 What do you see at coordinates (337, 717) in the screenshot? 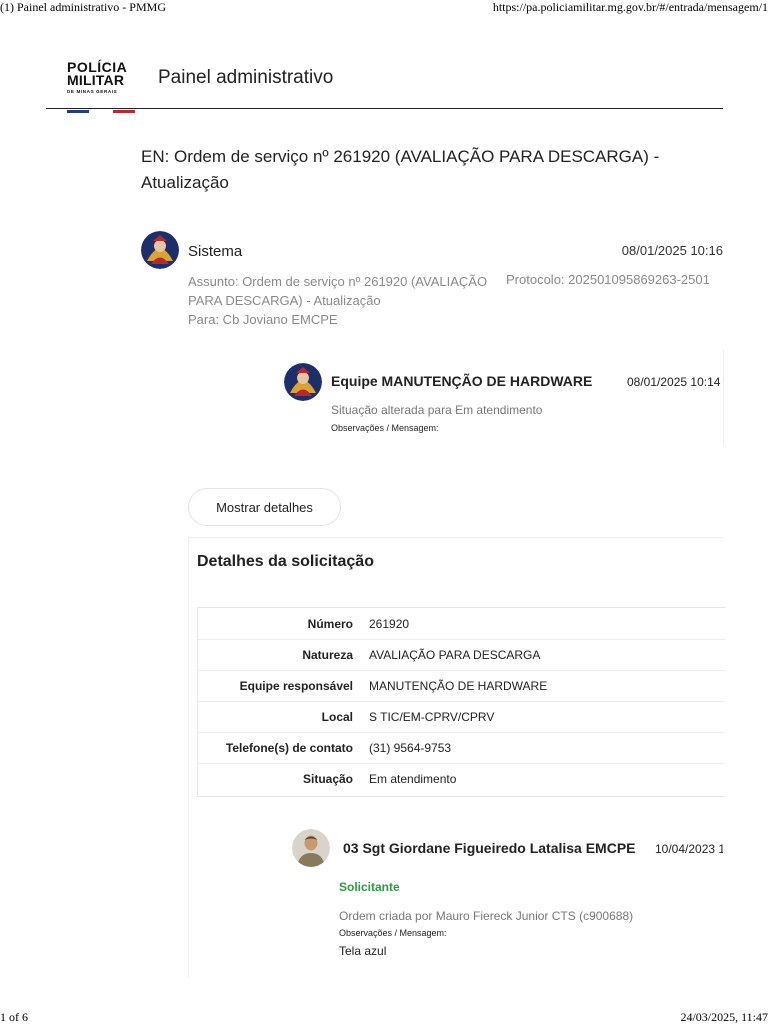
I see `row-label: Local` at bounding box center [337, 717].